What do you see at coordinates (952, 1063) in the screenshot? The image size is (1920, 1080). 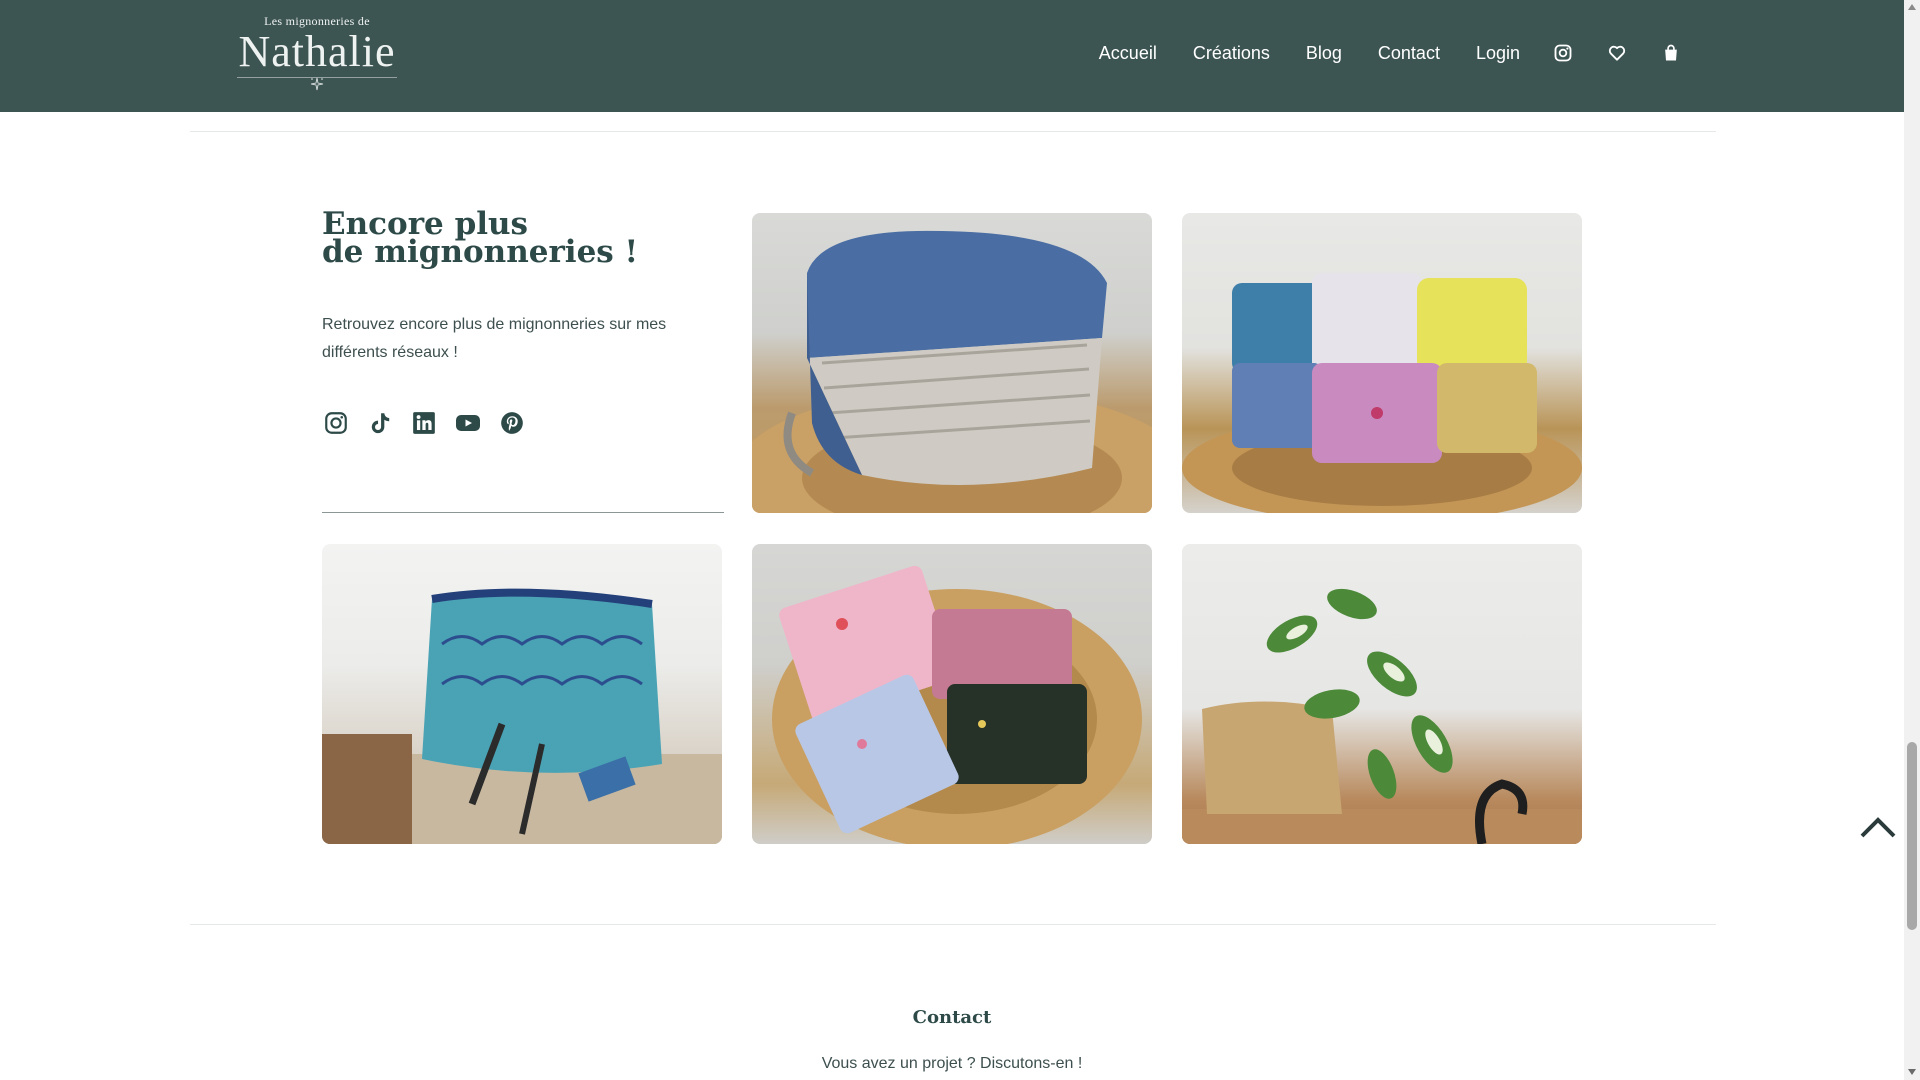 I see `contact-text: Vous avez un projet ? Discutons-en !` at bounding box center [952, 1063].